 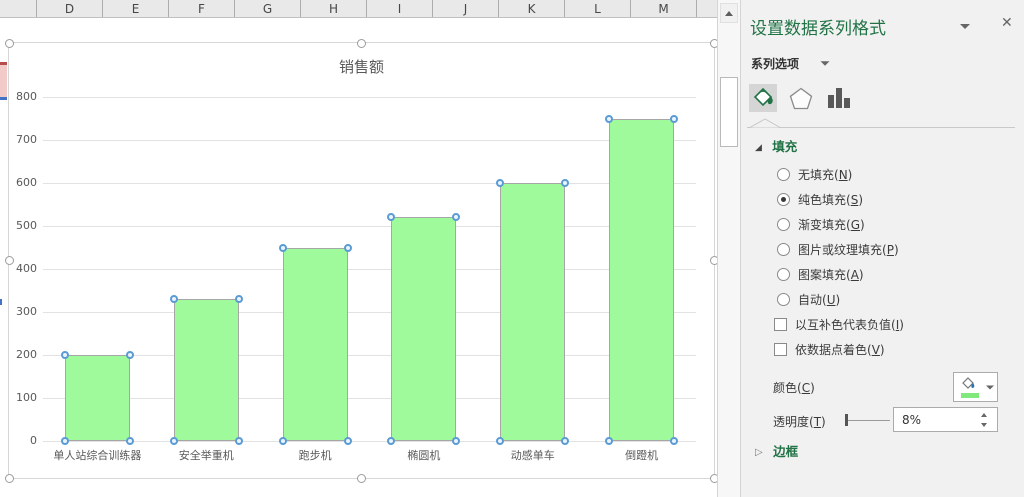 What do you see at coordinates (361, 66) in the screenshot?
I see `chart-title: 销售额` at bounding box center [361, 66].